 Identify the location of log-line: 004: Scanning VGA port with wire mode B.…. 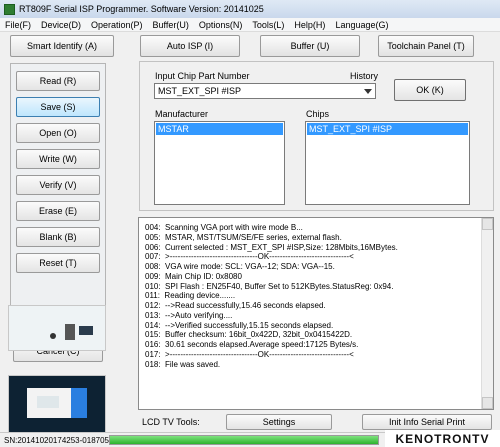
(224, 227).